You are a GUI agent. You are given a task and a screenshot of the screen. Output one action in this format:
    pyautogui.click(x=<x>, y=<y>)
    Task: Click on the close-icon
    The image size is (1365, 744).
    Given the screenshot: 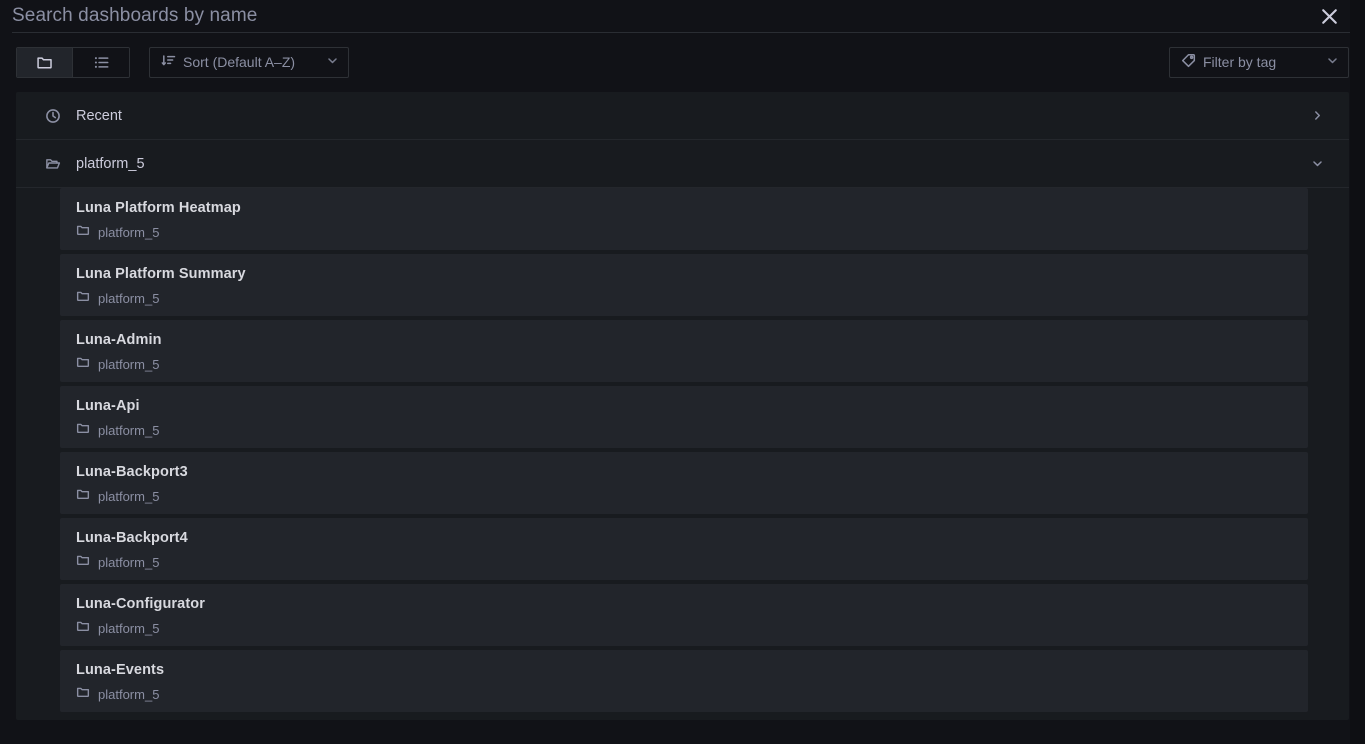 What is the action you would take?
    pyautogui.click(x=1329, y=16)
    